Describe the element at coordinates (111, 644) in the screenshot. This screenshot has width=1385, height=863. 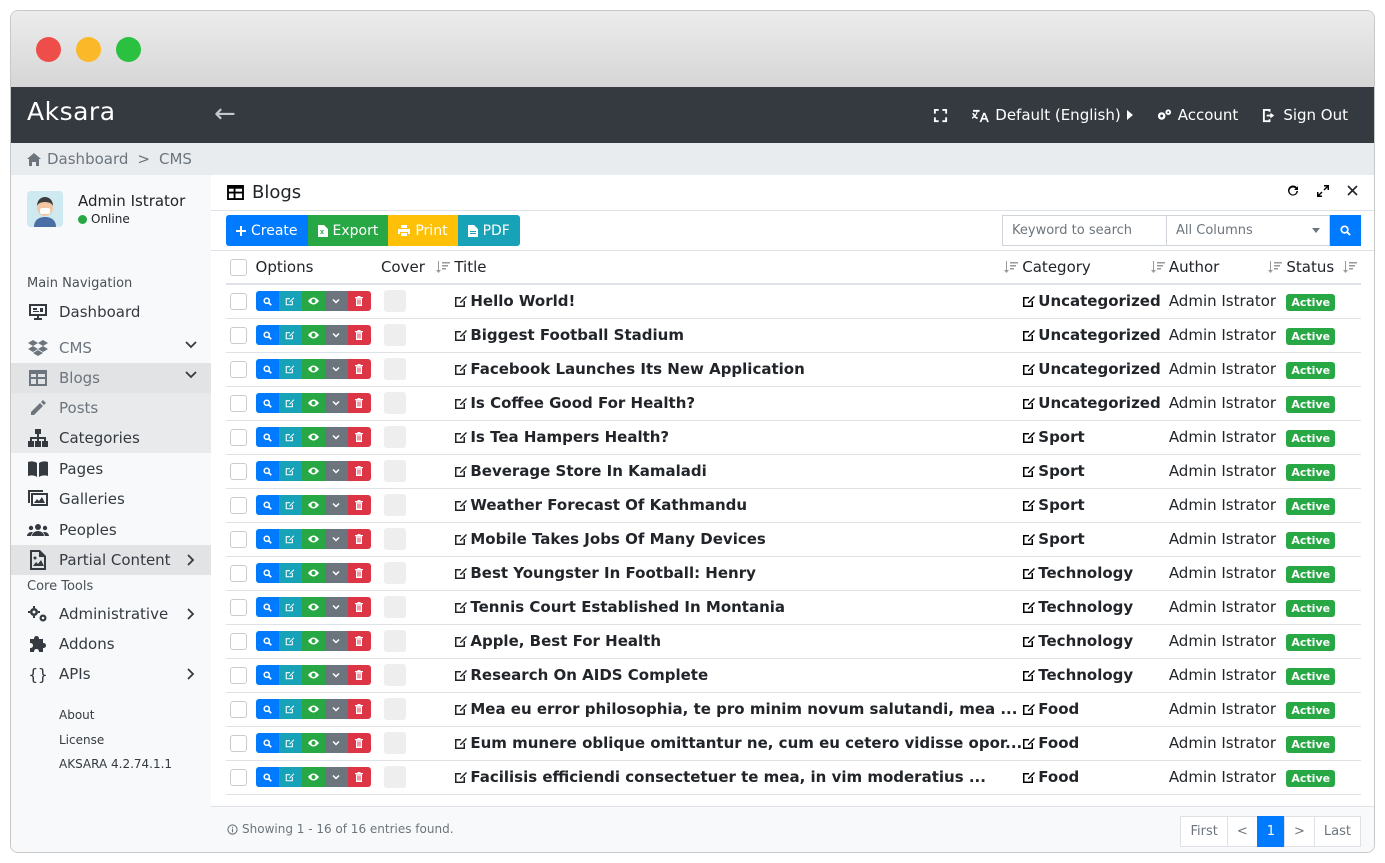
I see `sidebar-item-addons: Addons` at that location.